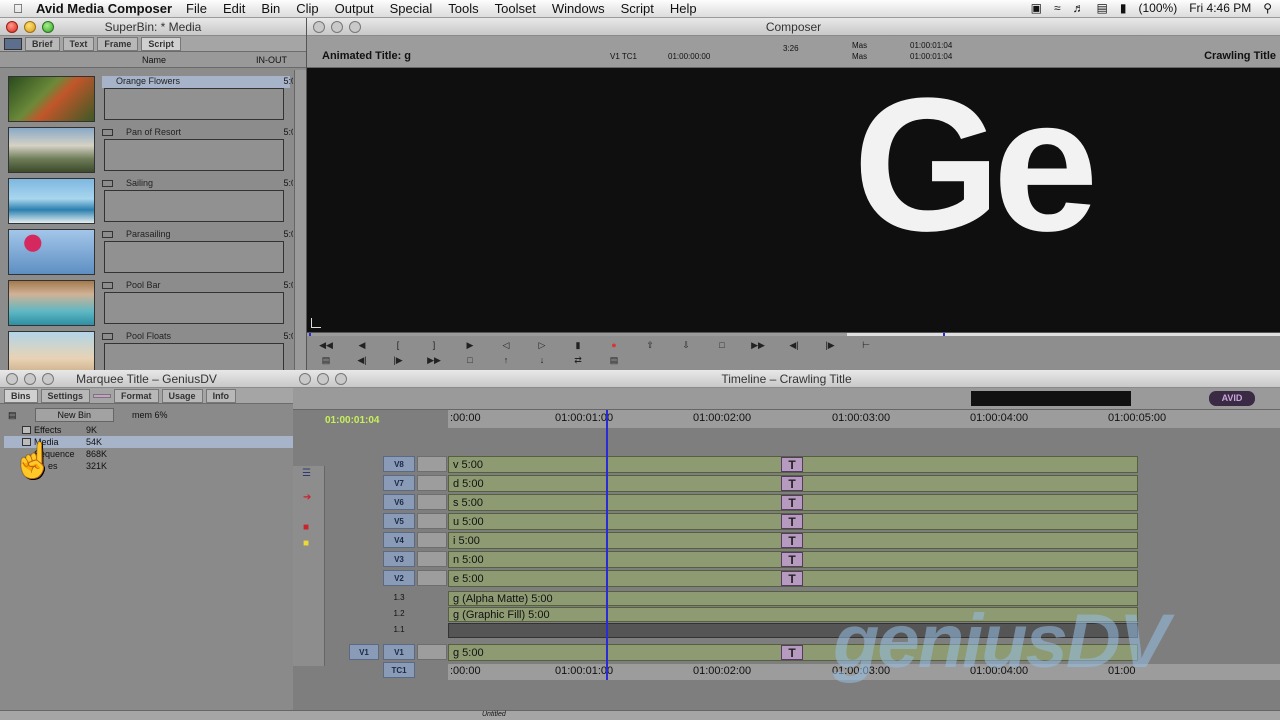 This screenshot has width=1280, height=720. I want to click on go-to-out-icon: |▶, so click(830, 345).